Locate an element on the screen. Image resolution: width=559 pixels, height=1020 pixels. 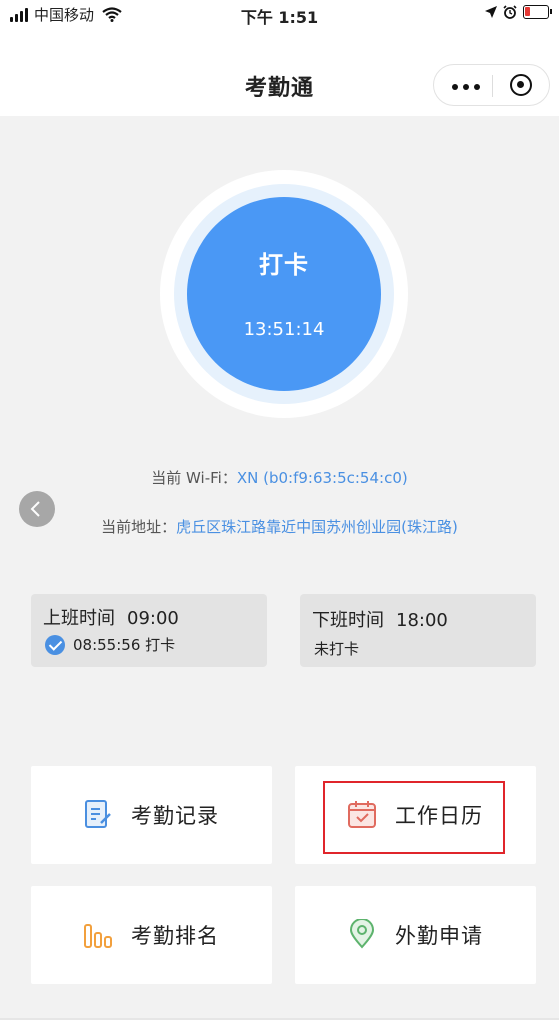
location-label: 当前地址： is located at coordinates (139, 527).